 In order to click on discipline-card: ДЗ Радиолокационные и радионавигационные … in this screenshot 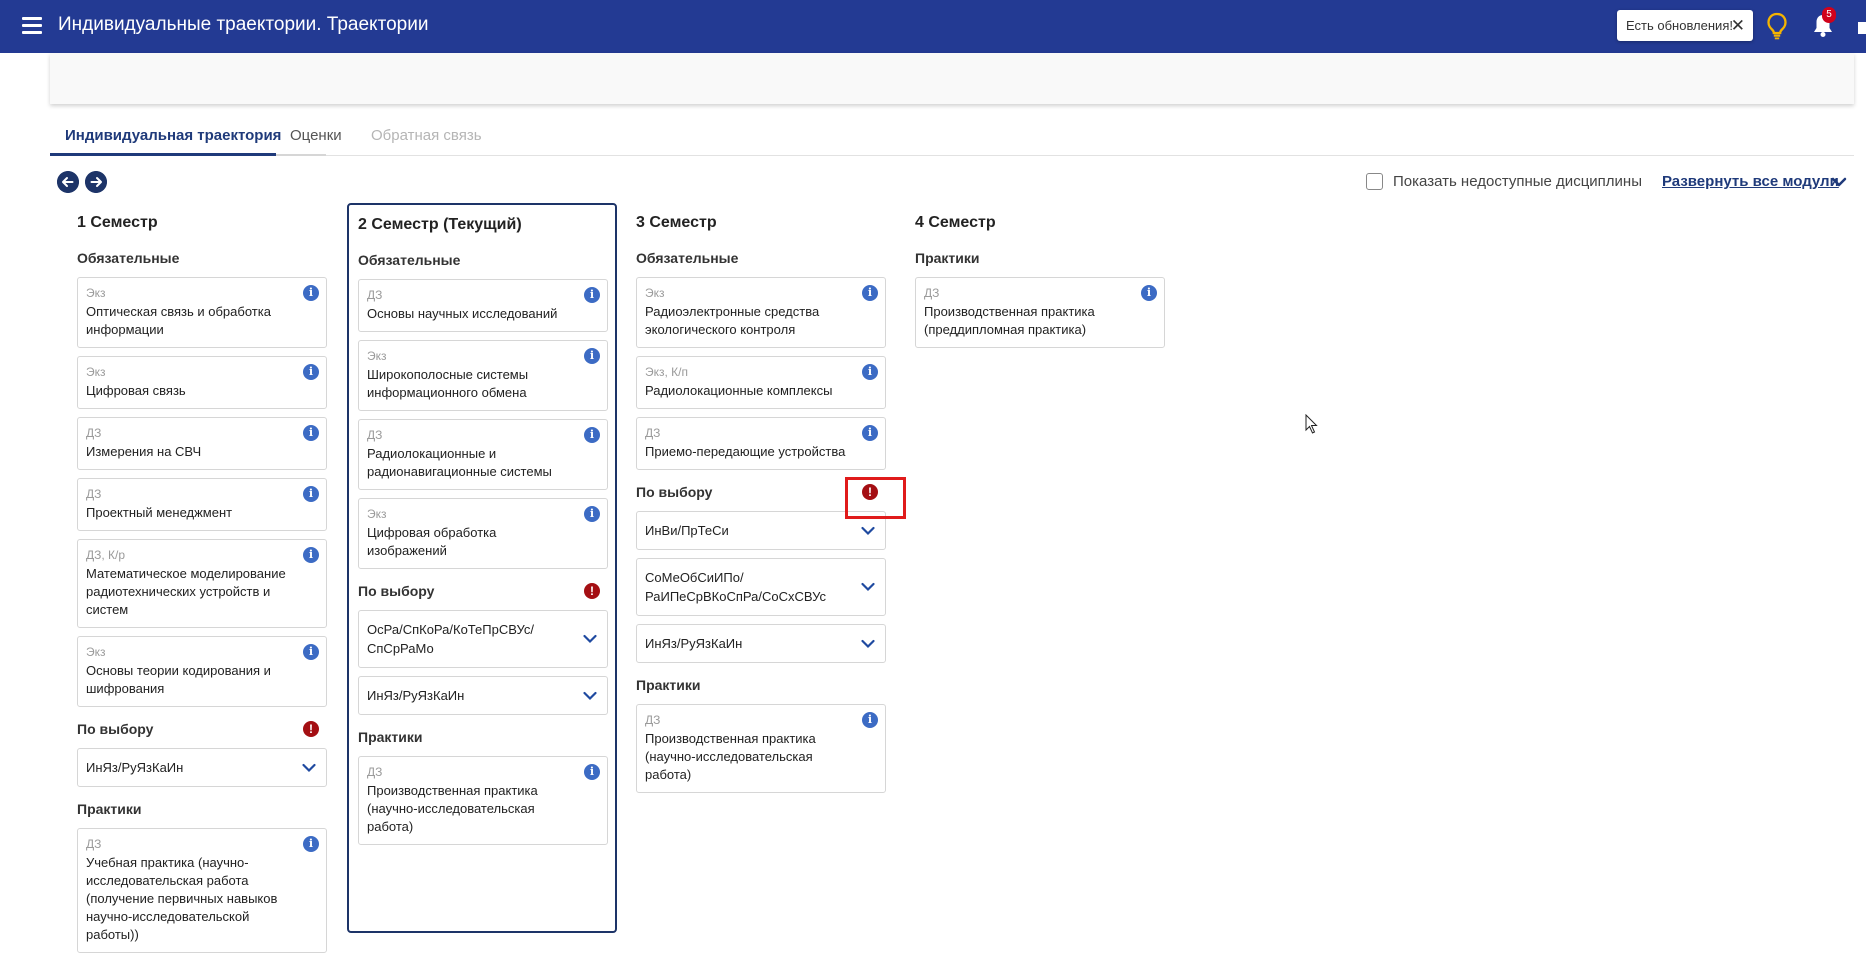, I will do `click(483, 454)`.